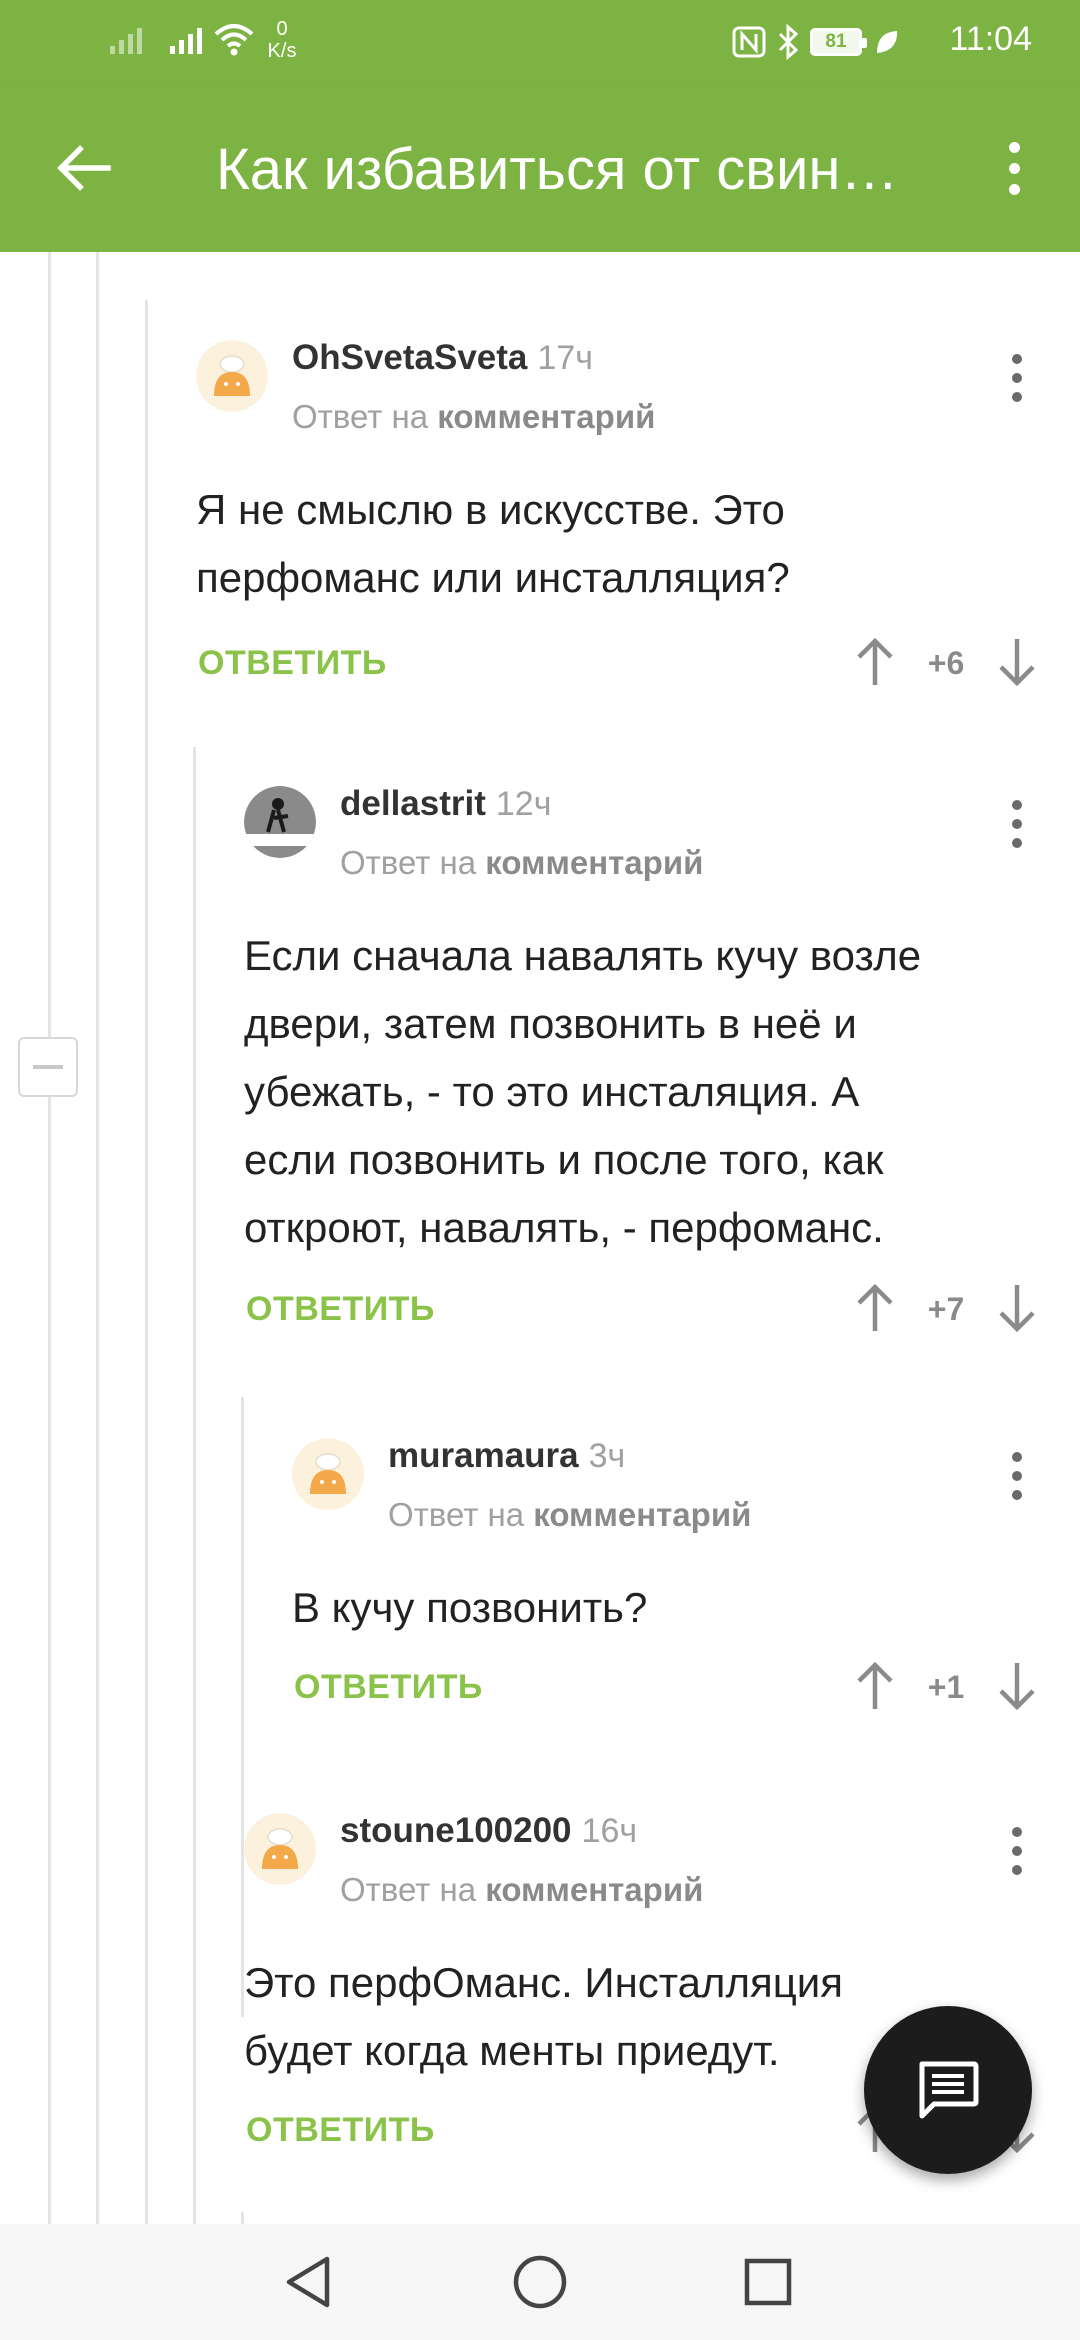 The height and width of the screenshot is (2340, 1080). What do you see at coordinates (946, 1309) in the screenshot?
I see `comment-score: +7` at bounding box center [946, 1309].